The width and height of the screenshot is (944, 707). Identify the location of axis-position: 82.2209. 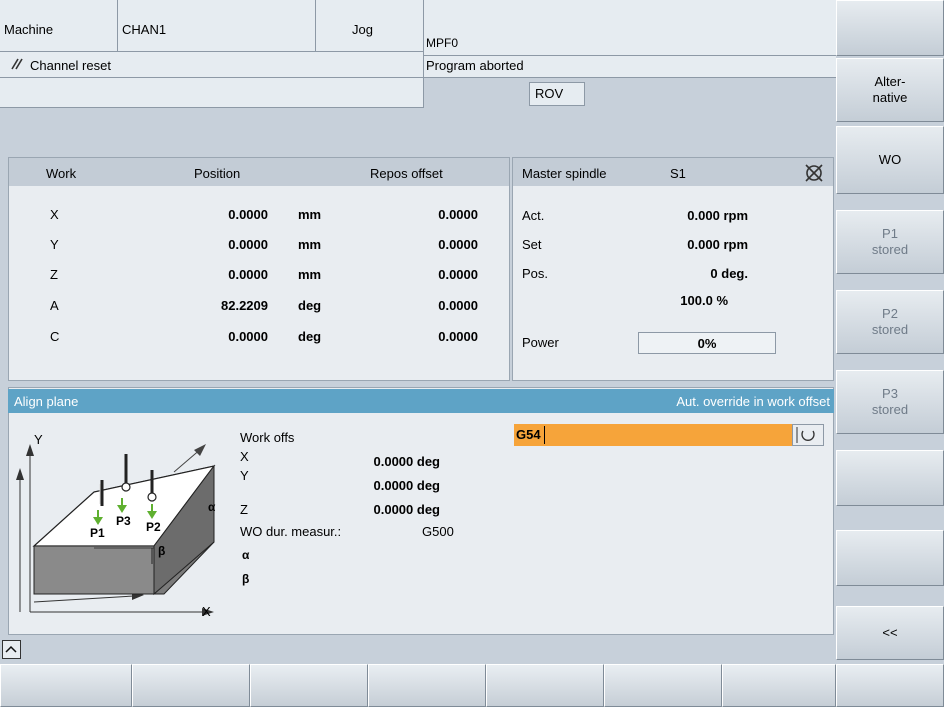
(244, 305).